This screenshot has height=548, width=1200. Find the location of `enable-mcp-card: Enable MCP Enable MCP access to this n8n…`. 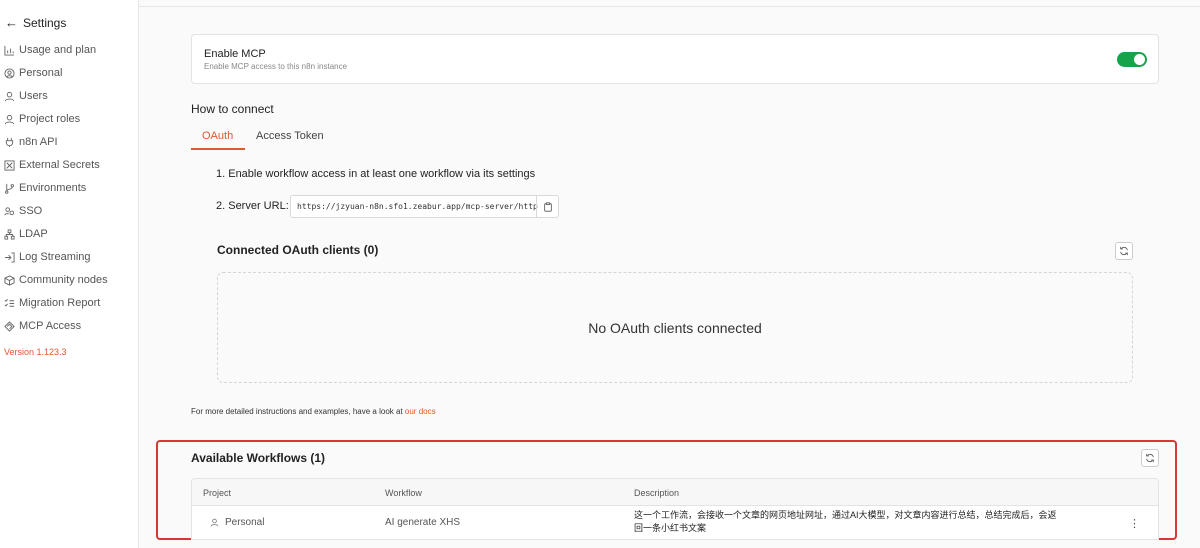

enable-mcp-card: Enable MCP Enable MCP access to this n8n… is located at coordinates (675, 59).